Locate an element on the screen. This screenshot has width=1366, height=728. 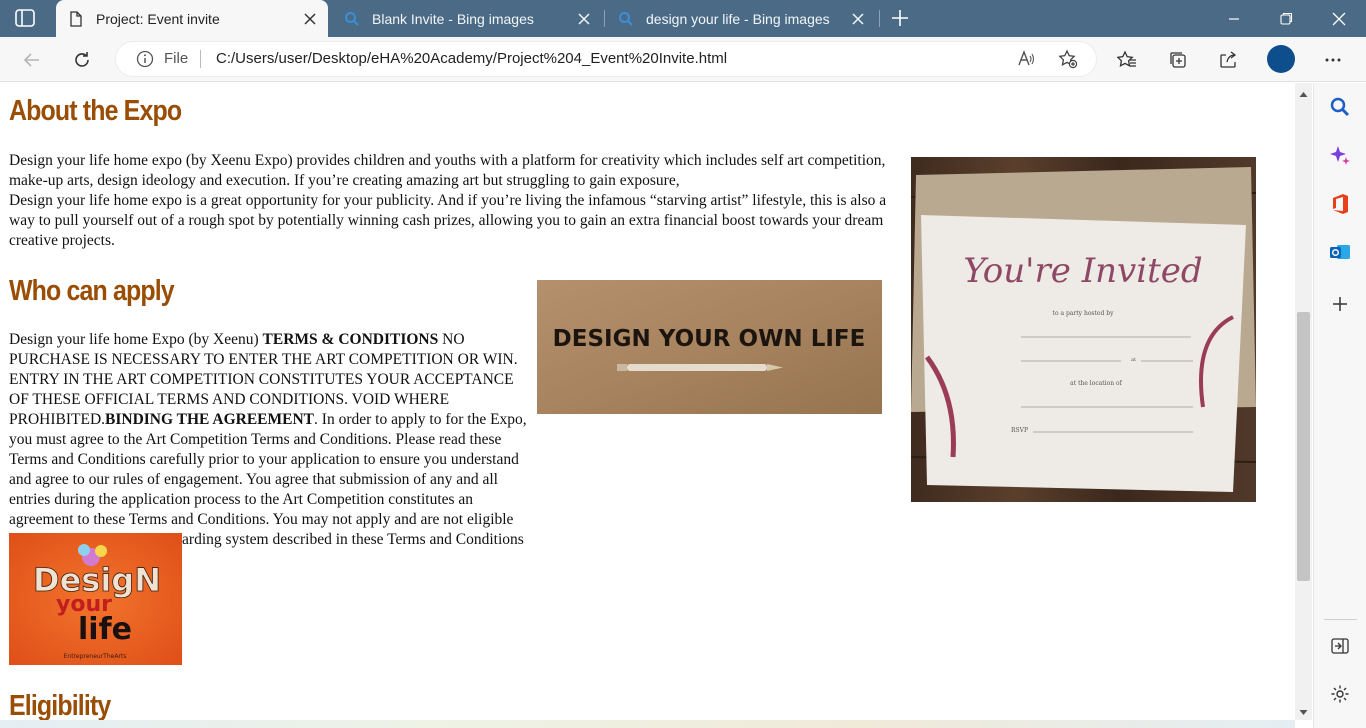
tab-event-invite: Project: Event invite is located at coordinates (192, 18).